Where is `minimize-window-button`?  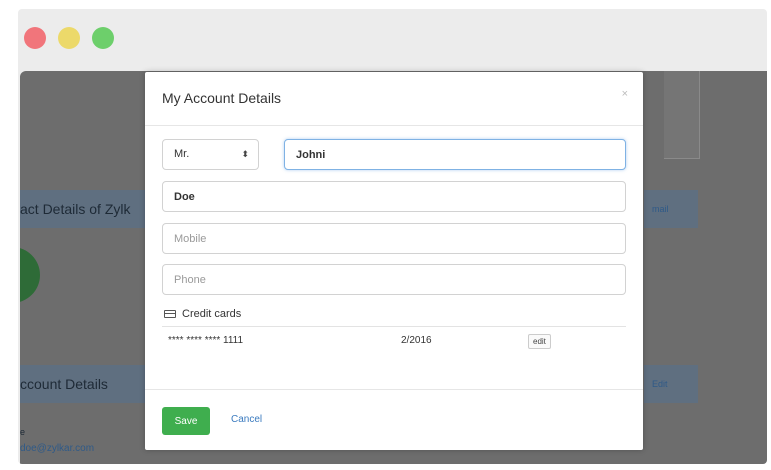 minimize-window-button is located at coordinates (69, 38).